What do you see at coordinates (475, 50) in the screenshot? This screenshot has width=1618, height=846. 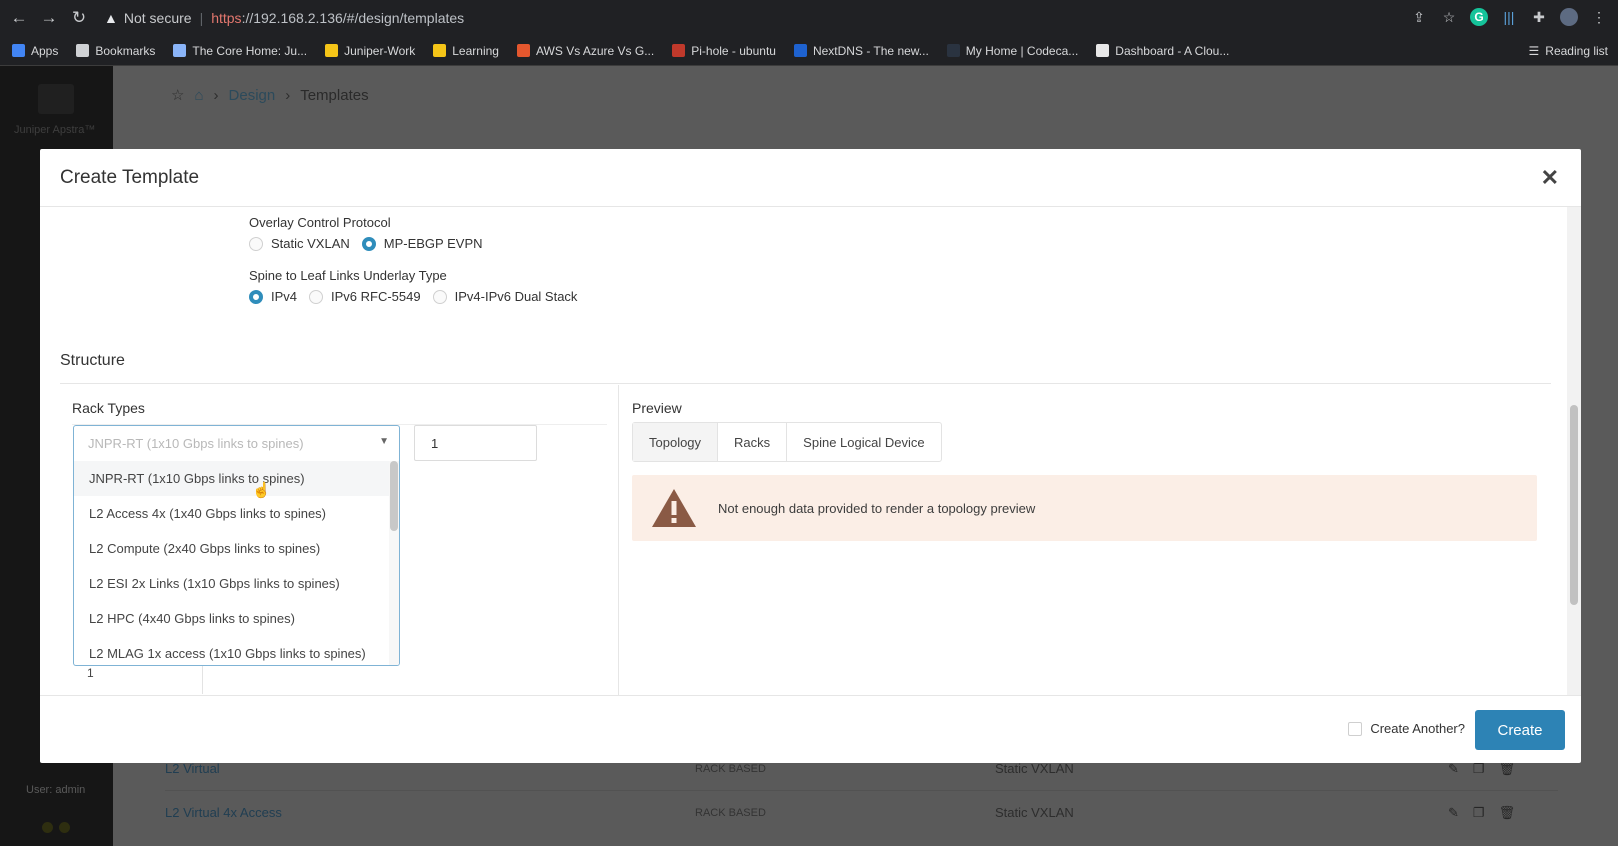 I see `bookmark-label: Learning` at bounding box center [475, 50].